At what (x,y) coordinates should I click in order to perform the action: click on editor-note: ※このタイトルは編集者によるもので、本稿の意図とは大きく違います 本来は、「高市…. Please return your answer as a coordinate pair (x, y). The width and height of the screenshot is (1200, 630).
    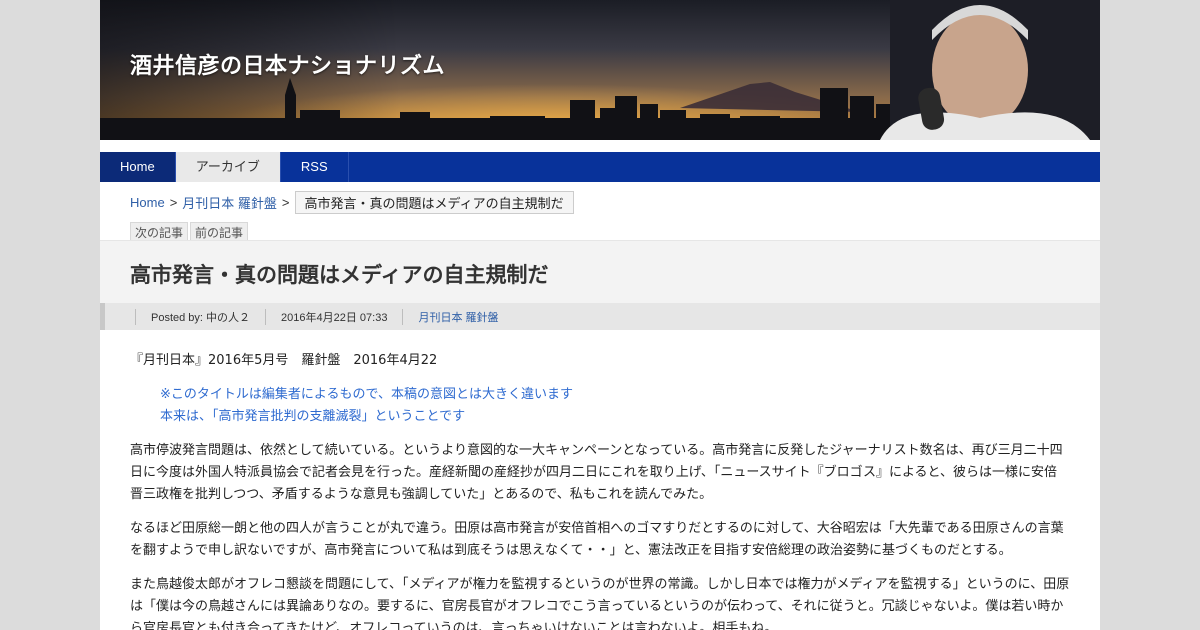
    Looking at the image, I should click on (615, 406).